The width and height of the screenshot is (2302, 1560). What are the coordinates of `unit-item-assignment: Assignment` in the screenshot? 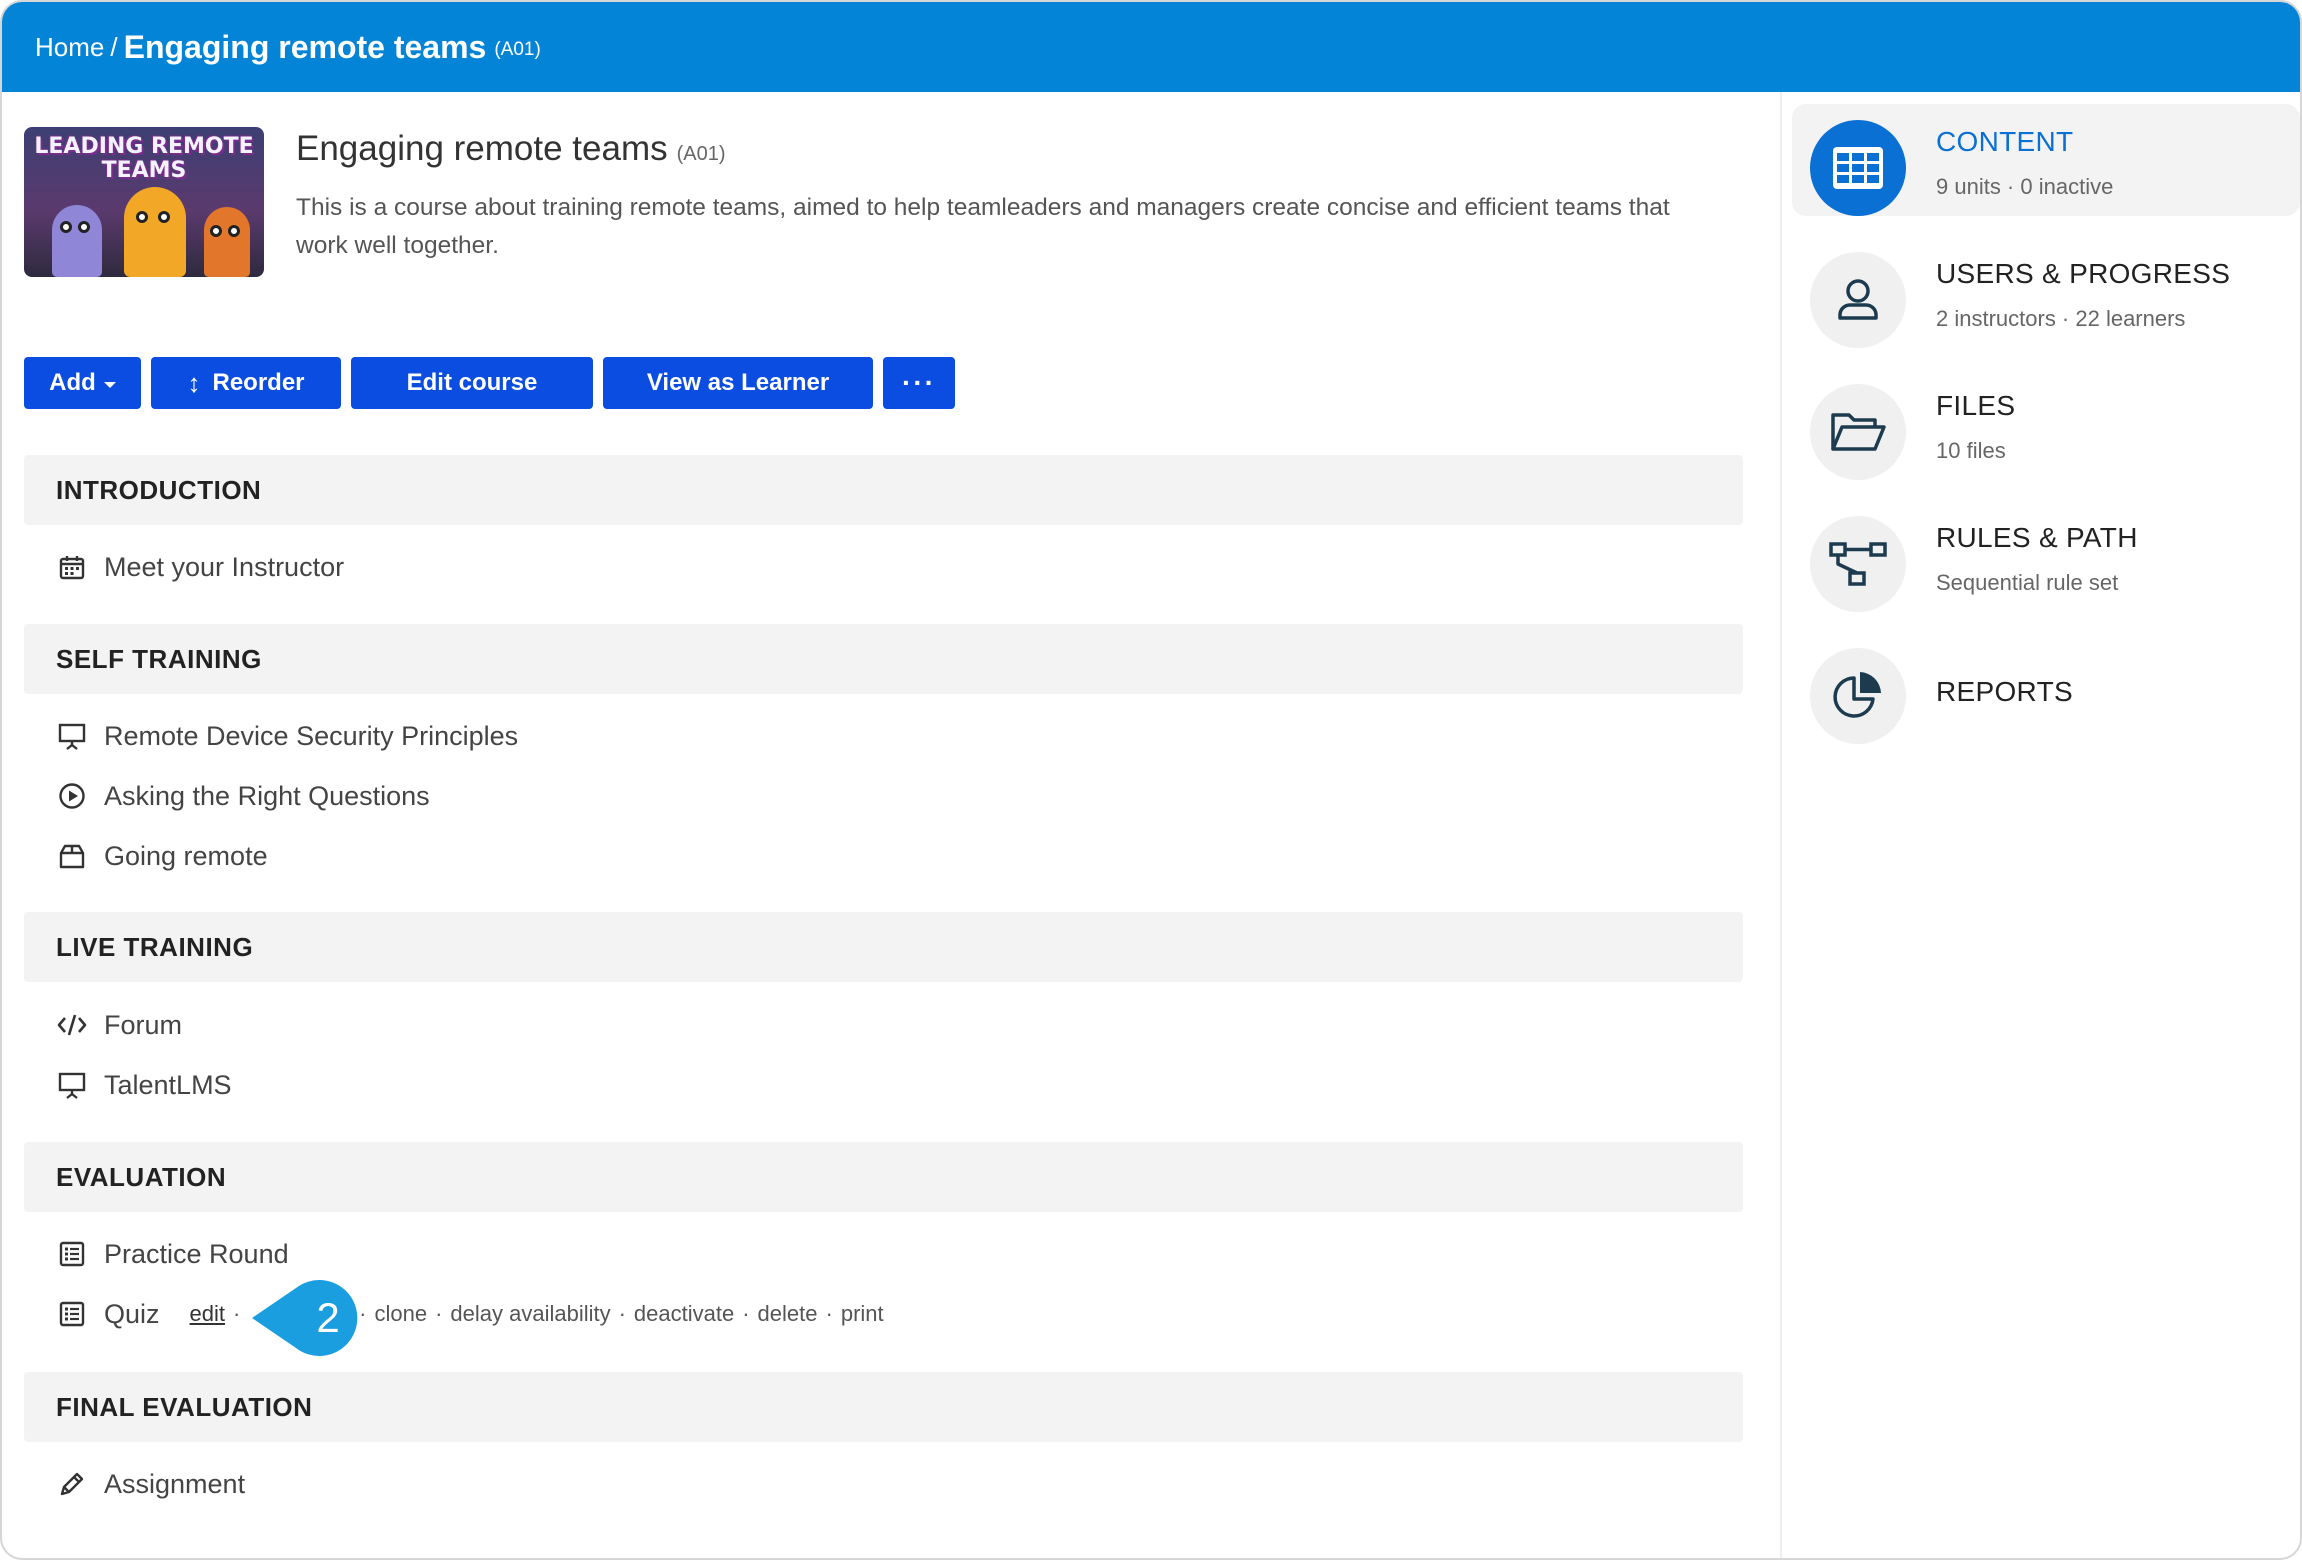 It's located at (150, 1484).